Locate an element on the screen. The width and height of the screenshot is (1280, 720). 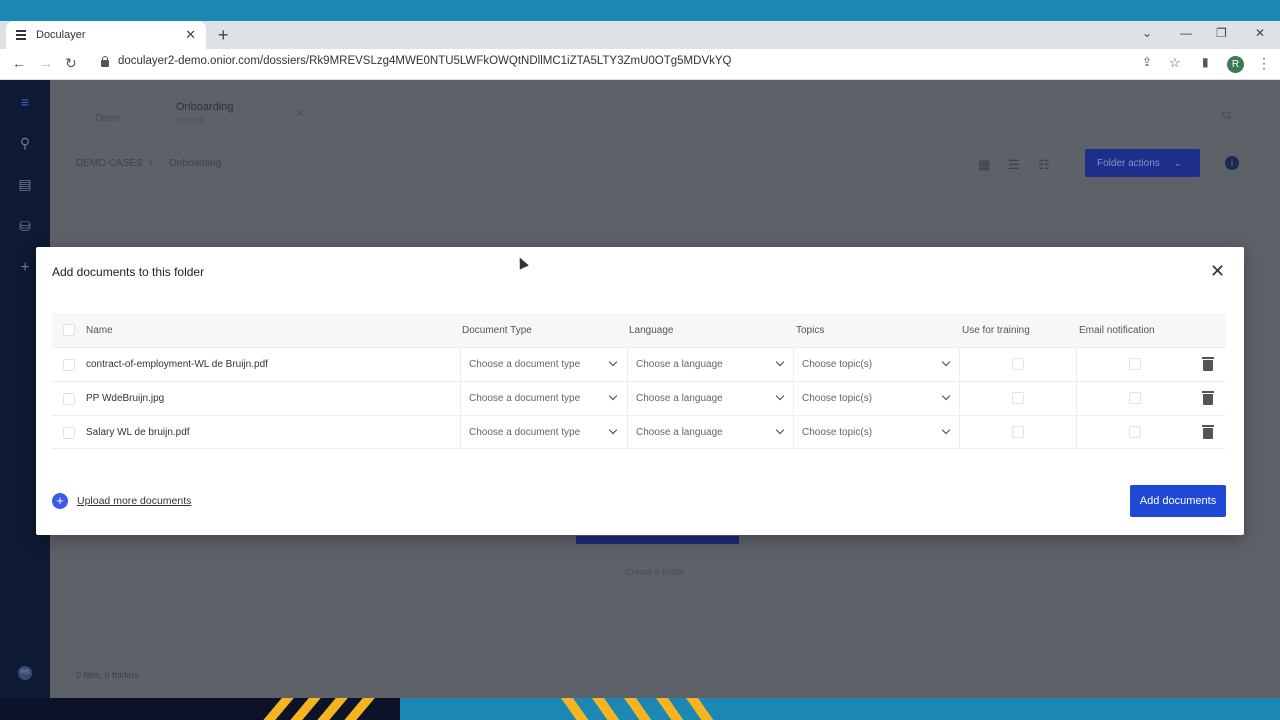
folder-actions-label: Folder actions is located at coordinates (1128, 163).